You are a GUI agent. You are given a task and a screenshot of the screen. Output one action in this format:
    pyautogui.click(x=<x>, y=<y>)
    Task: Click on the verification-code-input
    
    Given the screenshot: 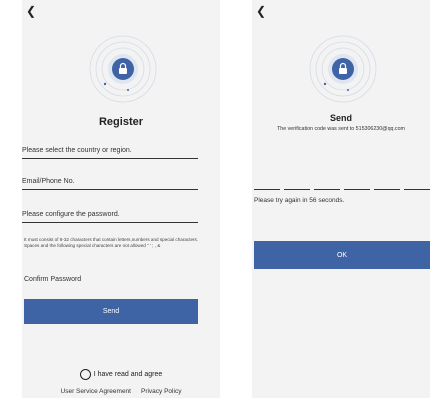 What is the action you would take?
    pyautogui.click(x=342, y=185)
    